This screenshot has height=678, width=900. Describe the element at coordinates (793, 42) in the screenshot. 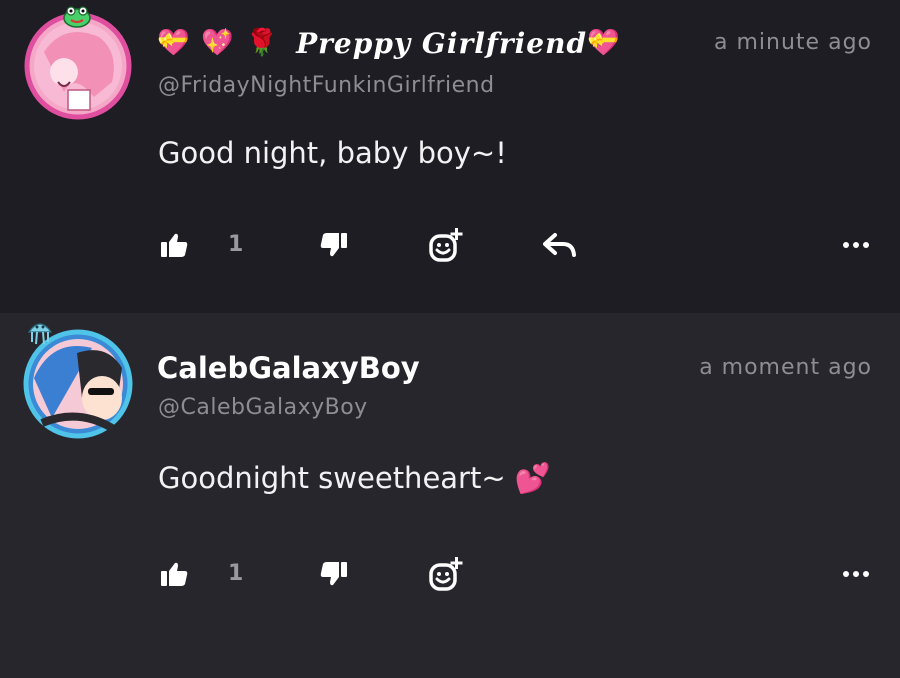

I see `timestamp: a minute ago` at that location.